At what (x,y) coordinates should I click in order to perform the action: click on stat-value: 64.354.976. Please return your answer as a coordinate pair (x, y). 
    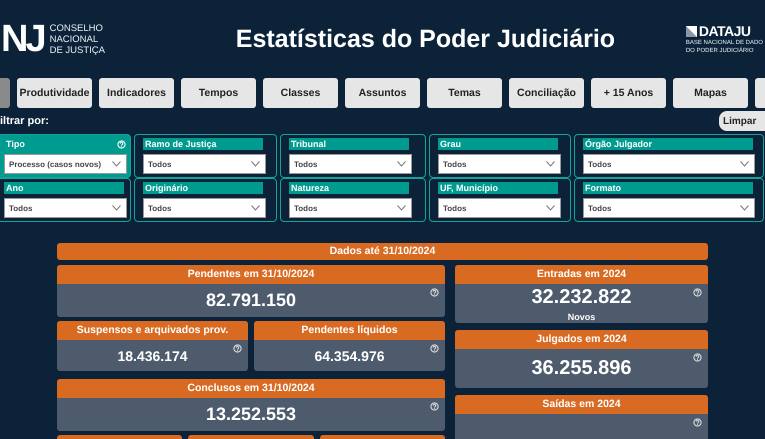
    Looking at the image, I should click on (349, 356).